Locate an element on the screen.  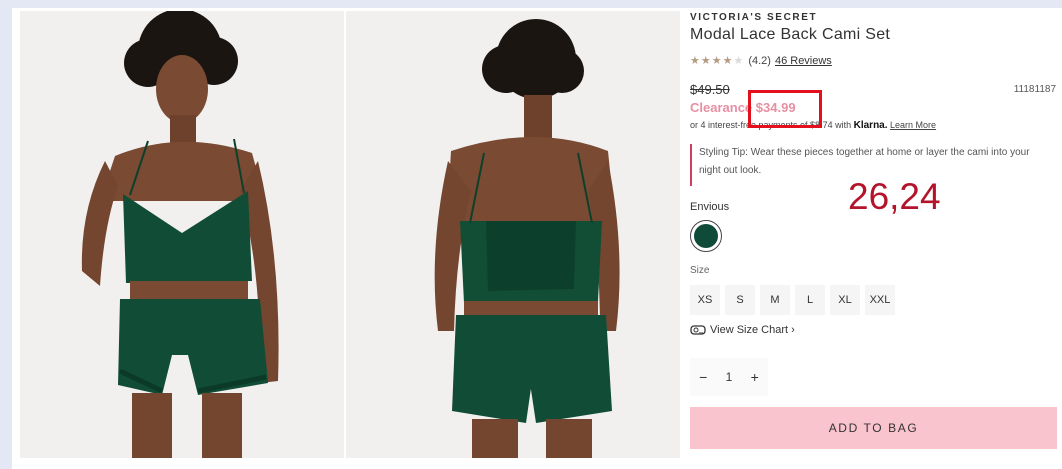
color-swatch-fill is located at coordinates (706, 236).